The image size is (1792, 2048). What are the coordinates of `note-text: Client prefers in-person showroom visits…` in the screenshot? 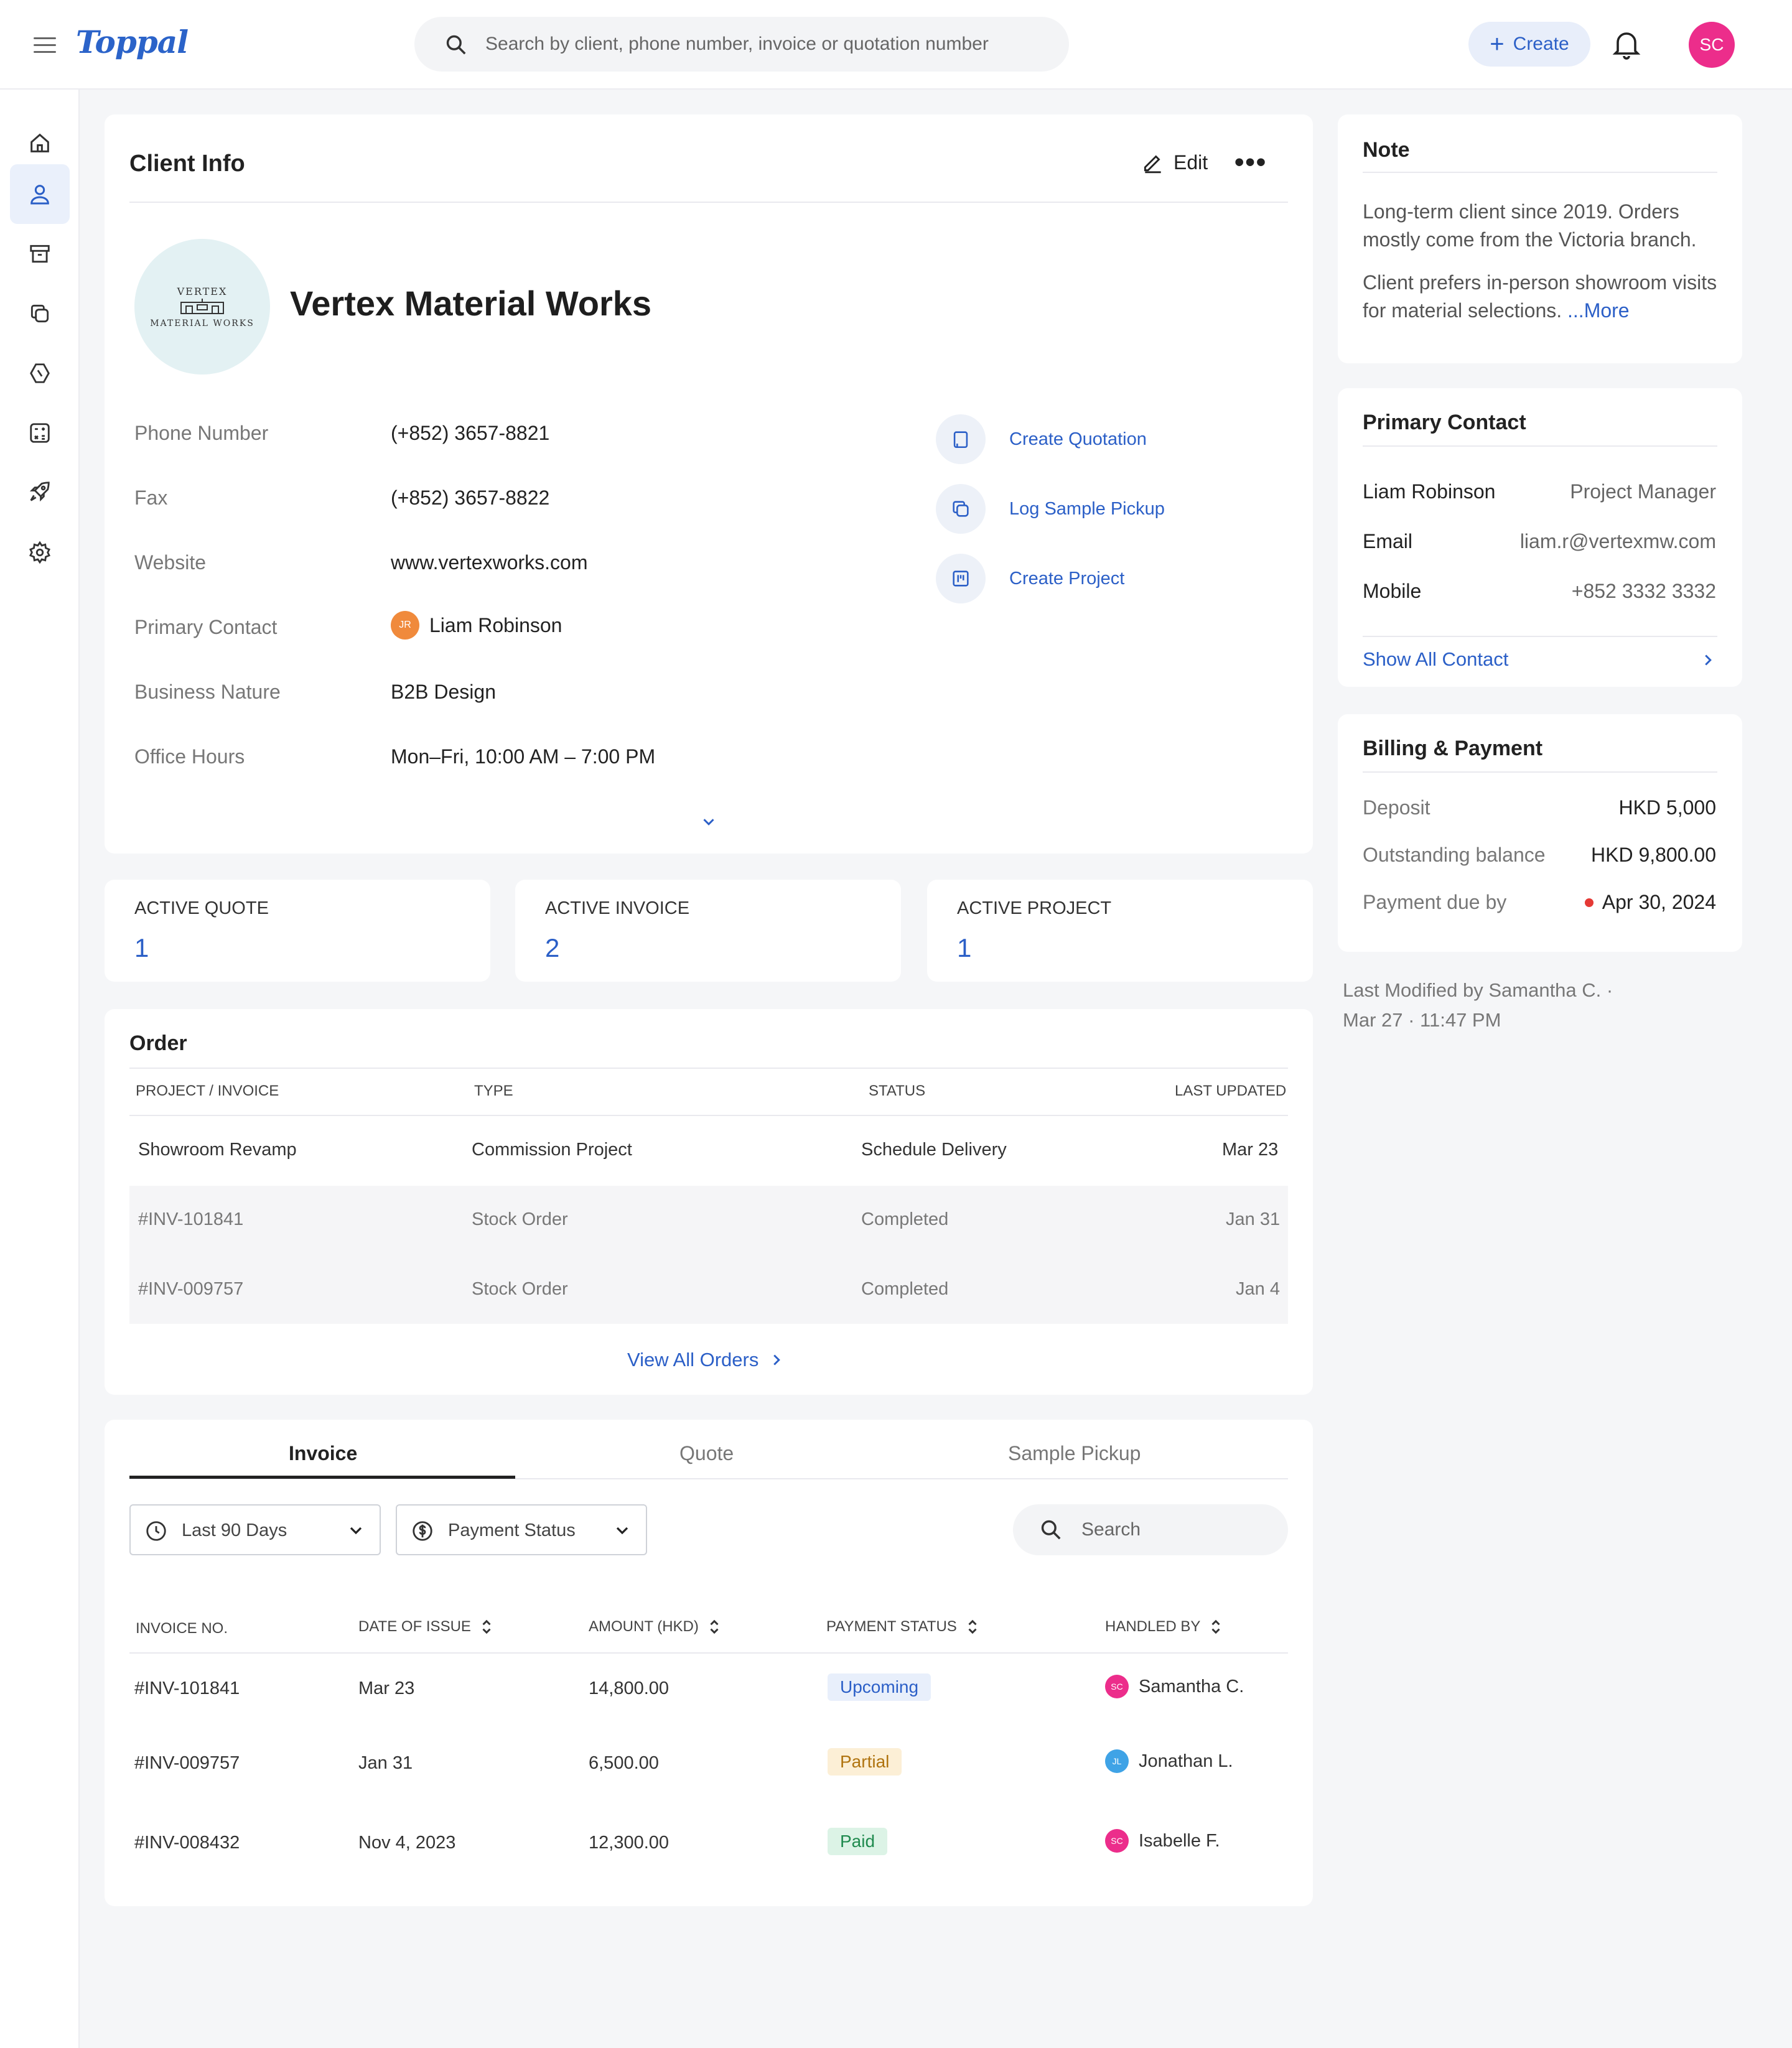 It's located at (1540, 296).